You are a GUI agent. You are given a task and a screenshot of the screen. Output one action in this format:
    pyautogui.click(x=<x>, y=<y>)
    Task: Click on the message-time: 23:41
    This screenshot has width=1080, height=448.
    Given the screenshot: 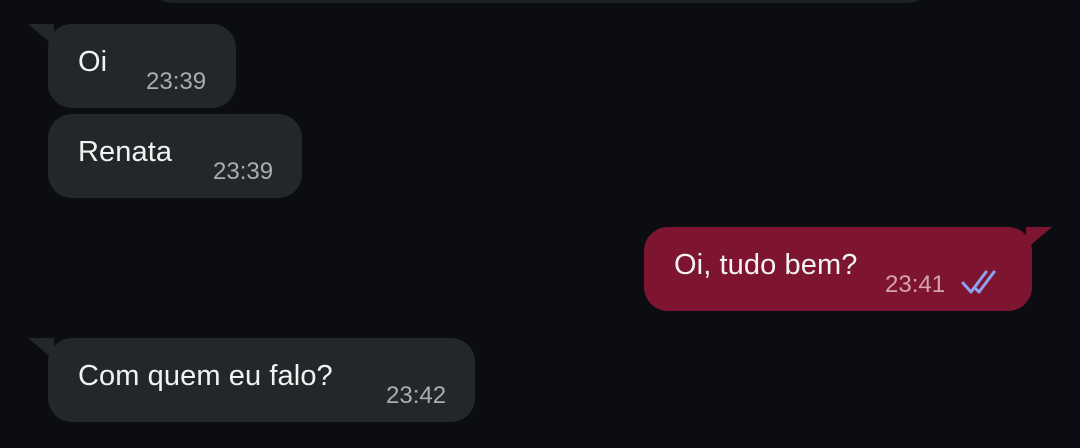 What is the action you would take?
    pyautogui.click(x=915, y=284)
    